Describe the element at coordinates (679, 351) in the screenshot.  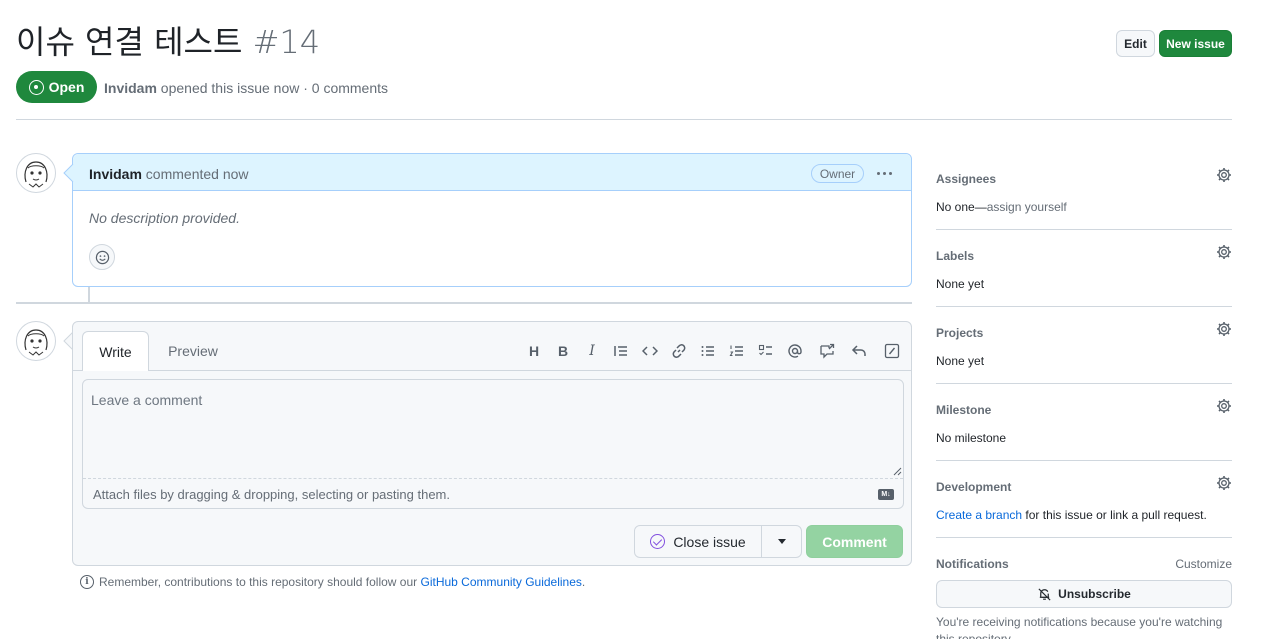
I see `link-icon` at that location.